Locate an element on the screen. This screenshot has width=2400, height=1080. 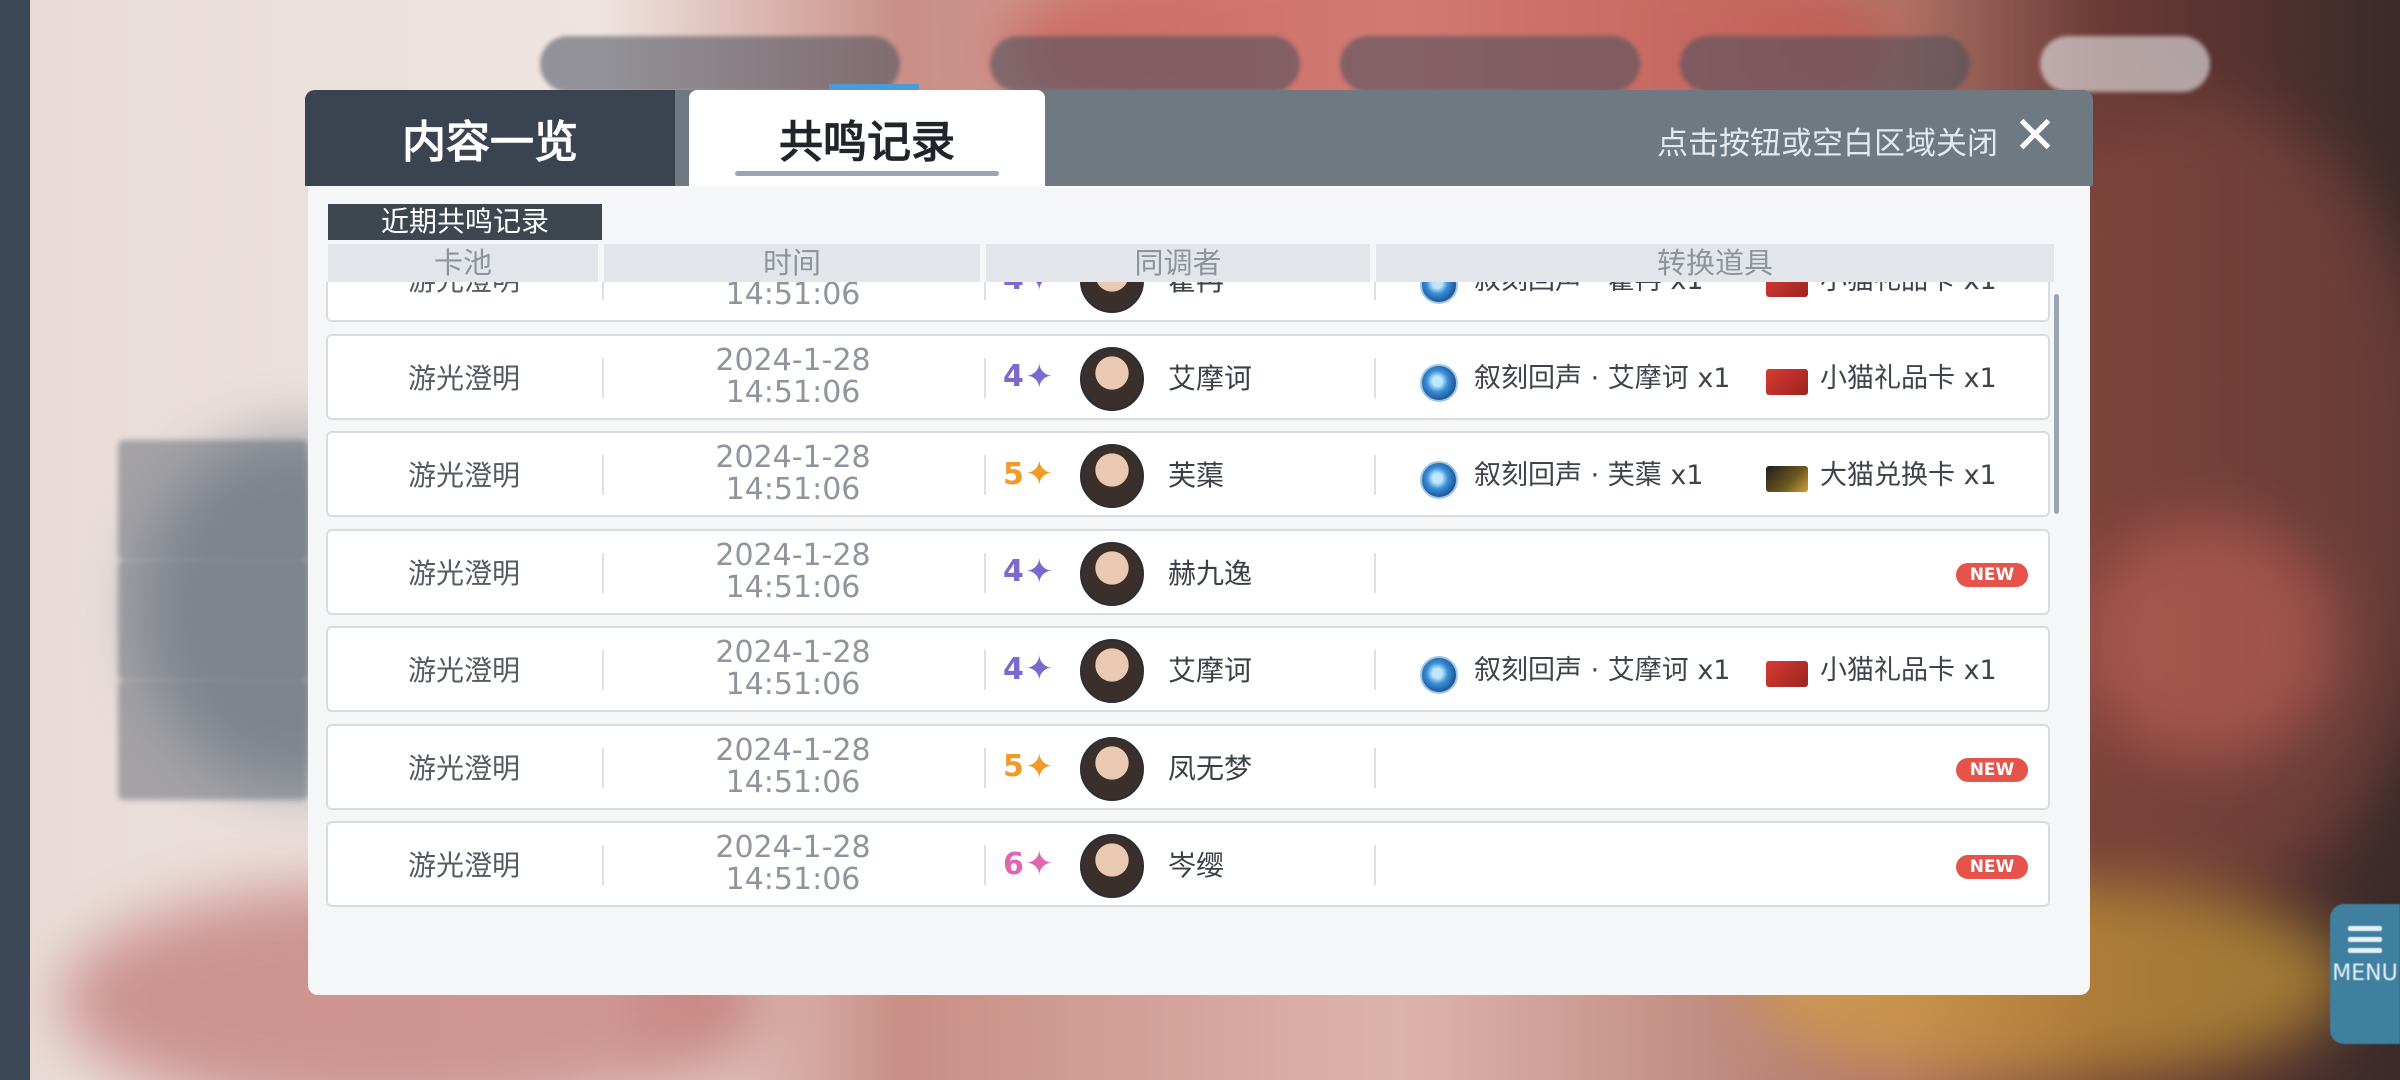
scrollbar is located at coordinates (2056, 404).